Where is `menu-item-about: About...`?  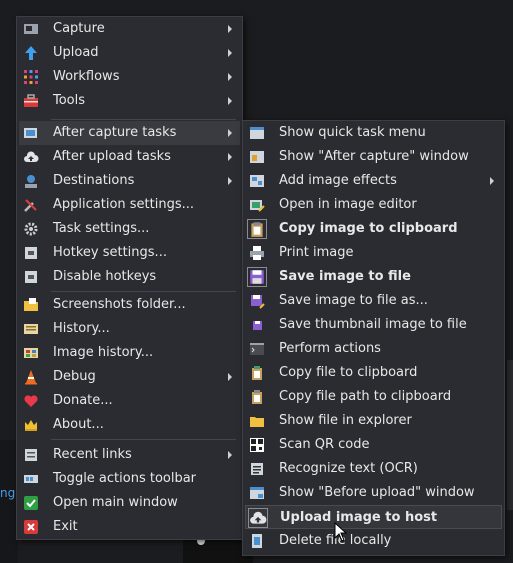
menu-item-about: About... is located at coordinates (129, 425).